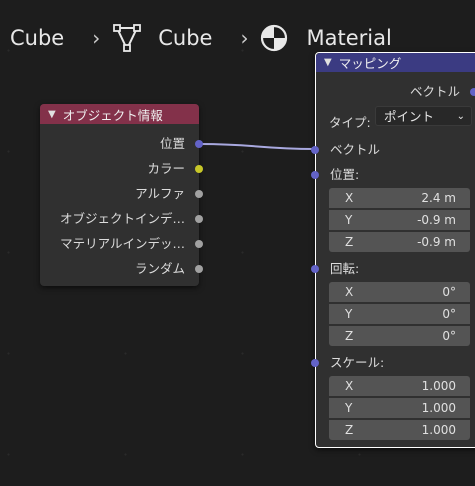 The image size is (475, 486). Describe the element at coordinates (350, 122) in the screenshot. I see `type-label: タイプ:` at that location.